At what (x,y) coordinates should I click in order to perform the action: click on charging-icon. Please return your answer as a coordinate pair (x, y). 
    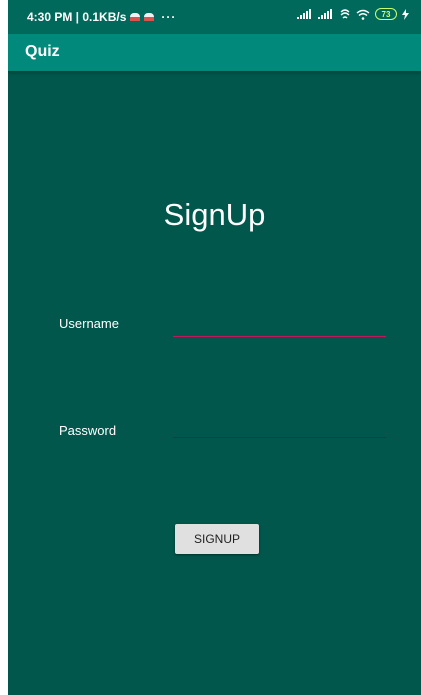
    Looking at the image, I should click on (405, 14).